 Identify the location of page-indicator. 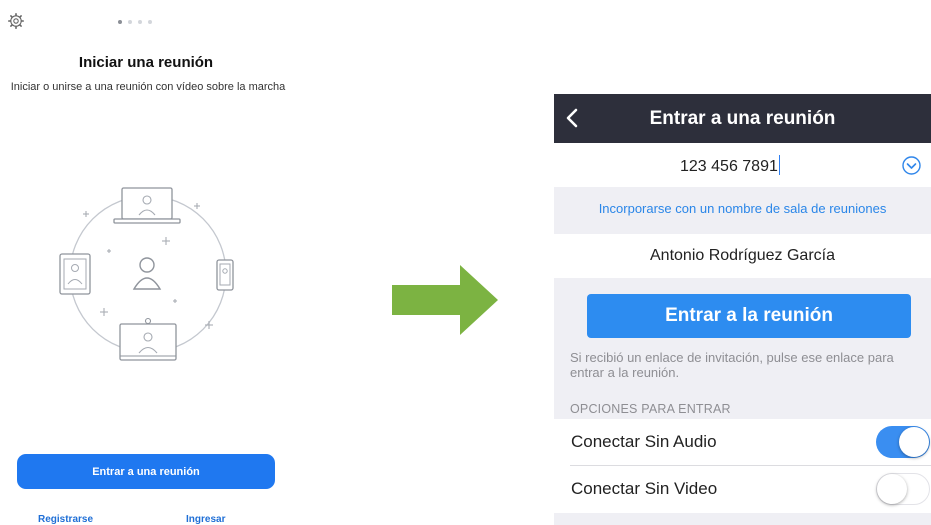
(135, 22).